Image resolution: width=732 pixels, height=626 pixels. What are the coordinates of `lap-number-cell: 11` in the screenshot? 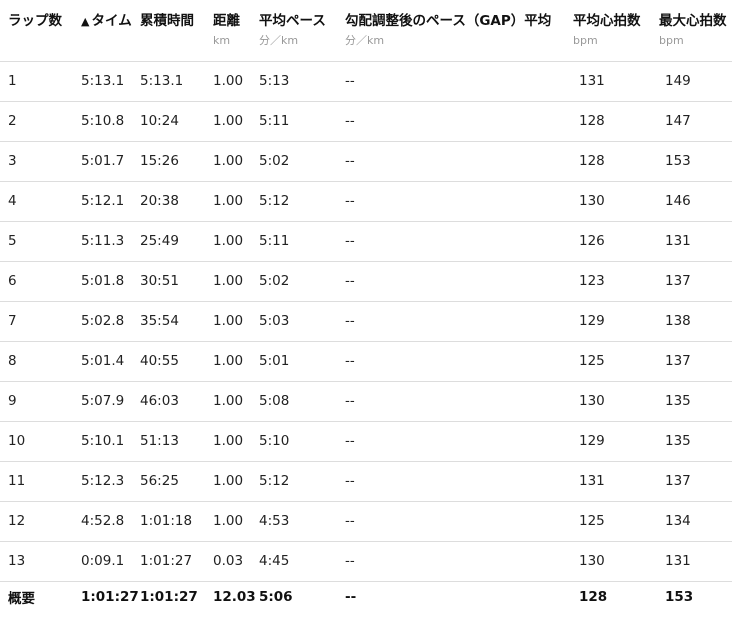 It's located at (36, 481).